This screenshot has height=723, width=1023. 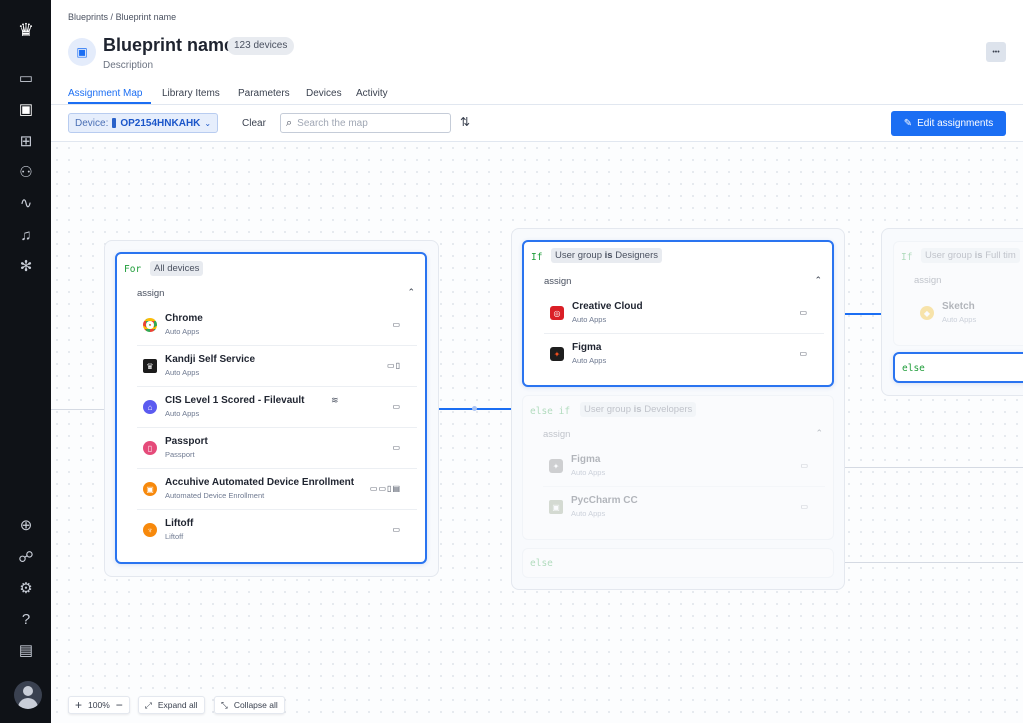 What do you see at coordinates (913, 368) in the screenshot?
I see `else-keyword: else` at bounding box center [913, 368].